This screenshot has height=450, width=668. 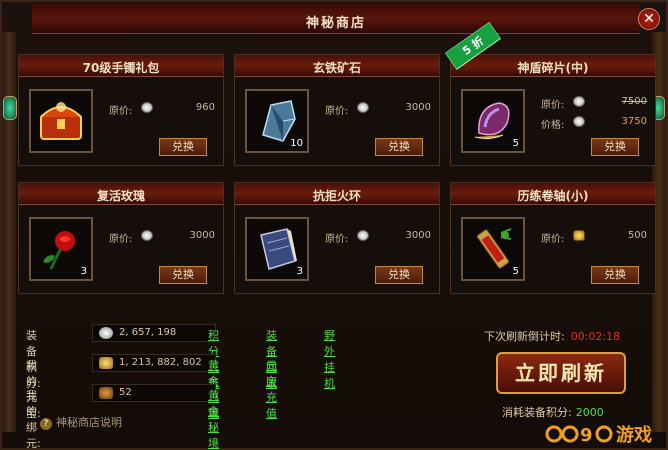 What do you see at coordinates (561, 373) in the screenshot?
I see `refresh-now-button: 立即刷新` at bounding box center [561, 373].